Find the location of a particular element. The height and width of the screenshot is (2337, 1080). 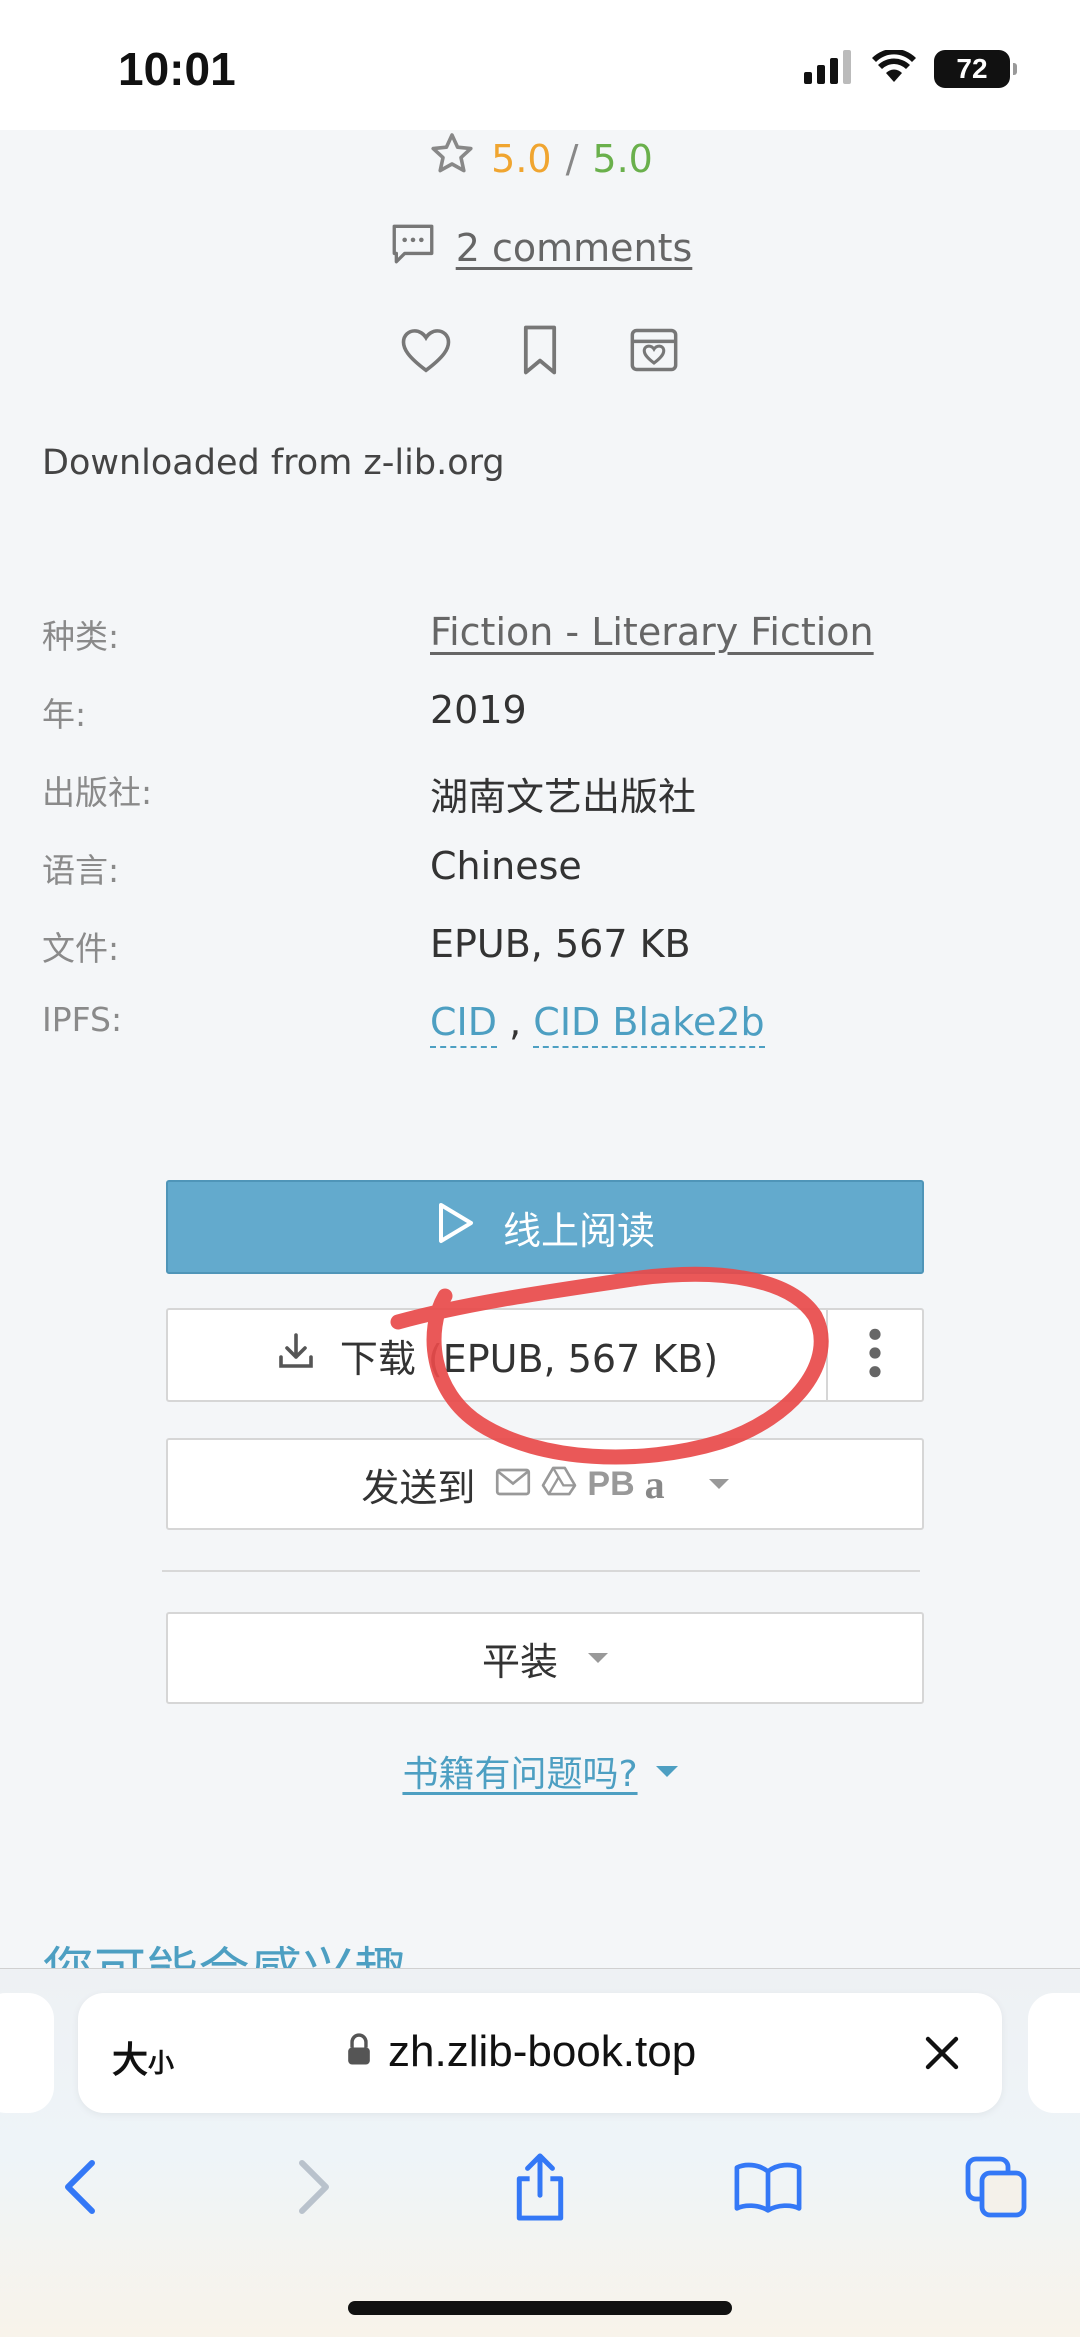

report-problem-link: 书籍有问题吗? is located at coordinates (519, 1771).